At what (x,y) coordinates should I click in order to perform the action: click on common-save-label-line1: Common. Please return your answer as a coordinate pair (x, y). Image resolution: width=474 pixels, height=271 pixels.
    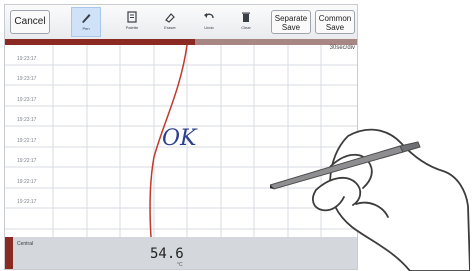
    Looking at the image, I should click on (335, 18).